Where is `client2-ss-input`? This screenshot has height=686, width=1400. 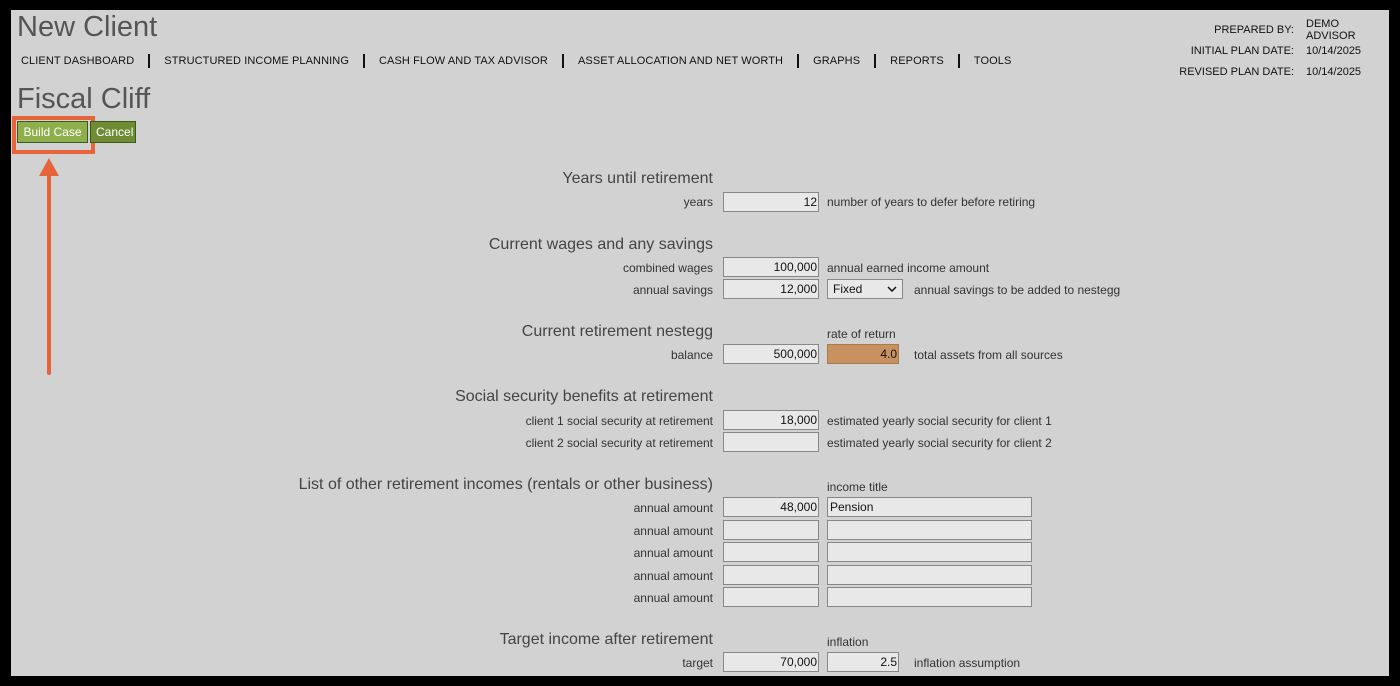
client2-ss-input is located at coordinates (771, 442).